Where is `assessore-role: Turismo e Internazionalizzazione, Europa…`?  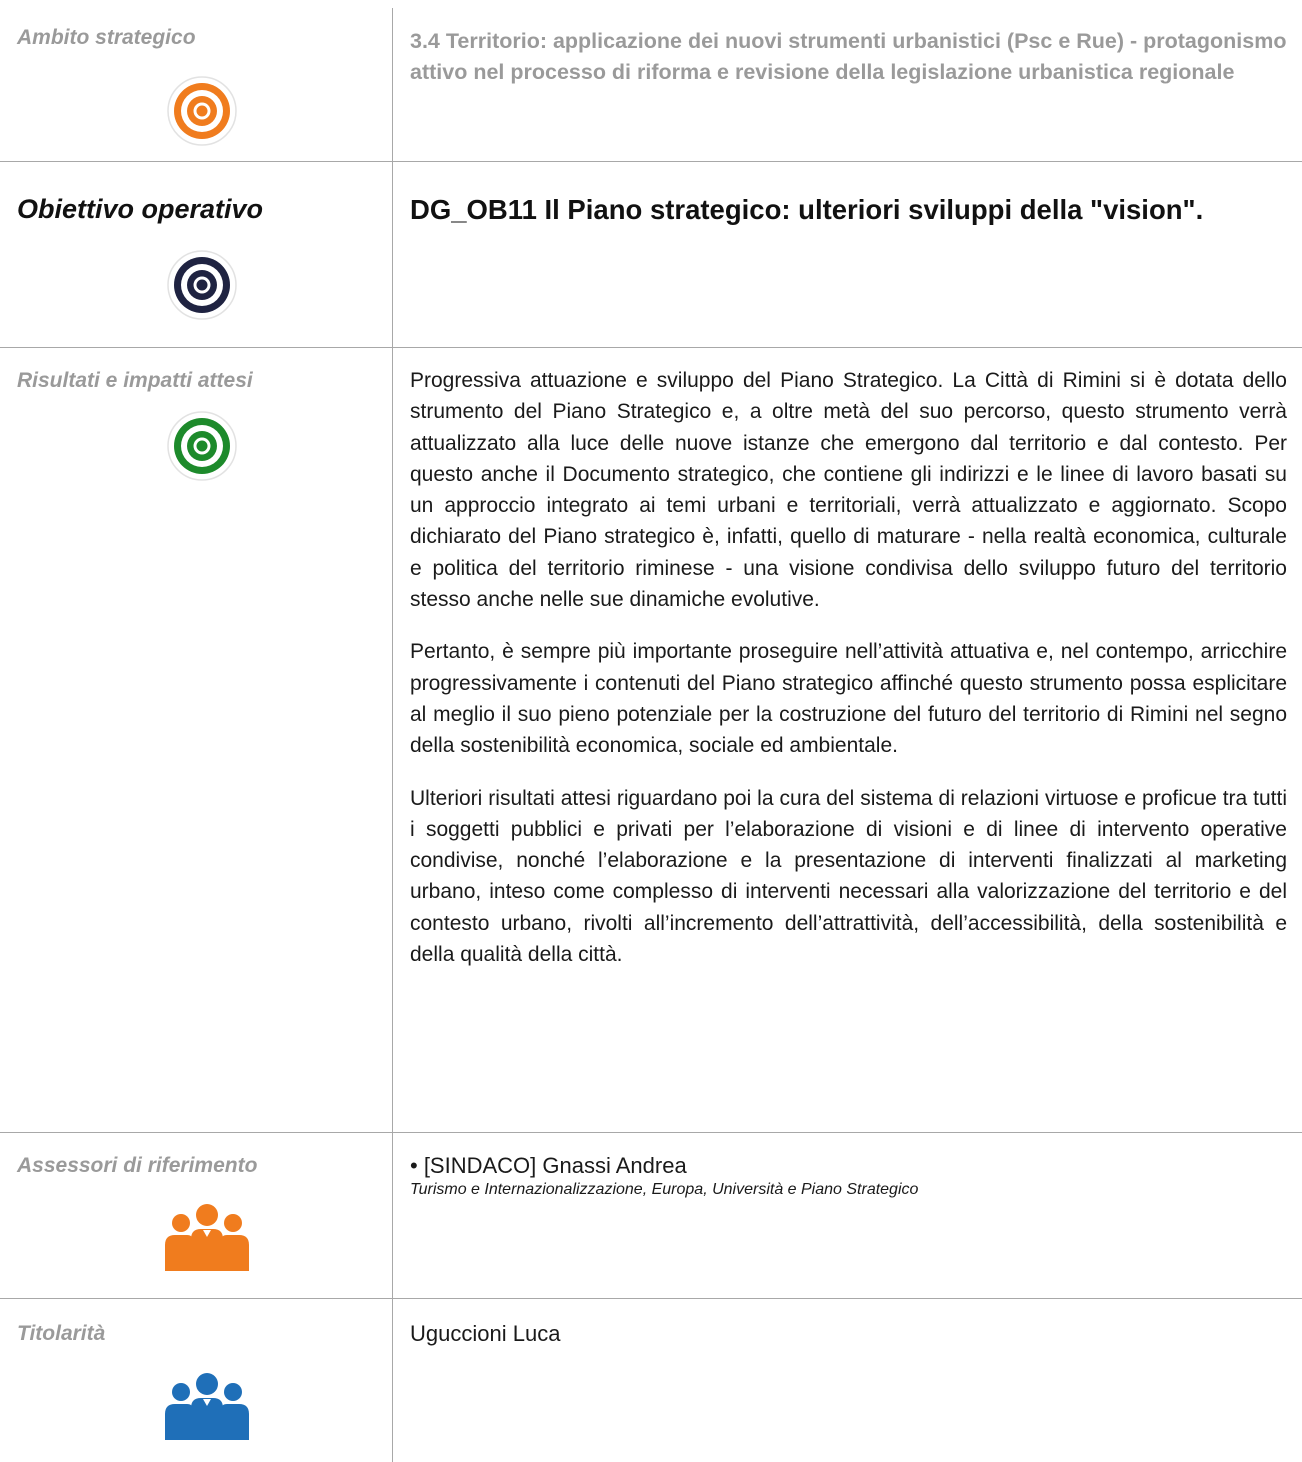 assessore-role: Turismo e Internazionalizzazione, Europa… is located at coordinates (664, 1189).